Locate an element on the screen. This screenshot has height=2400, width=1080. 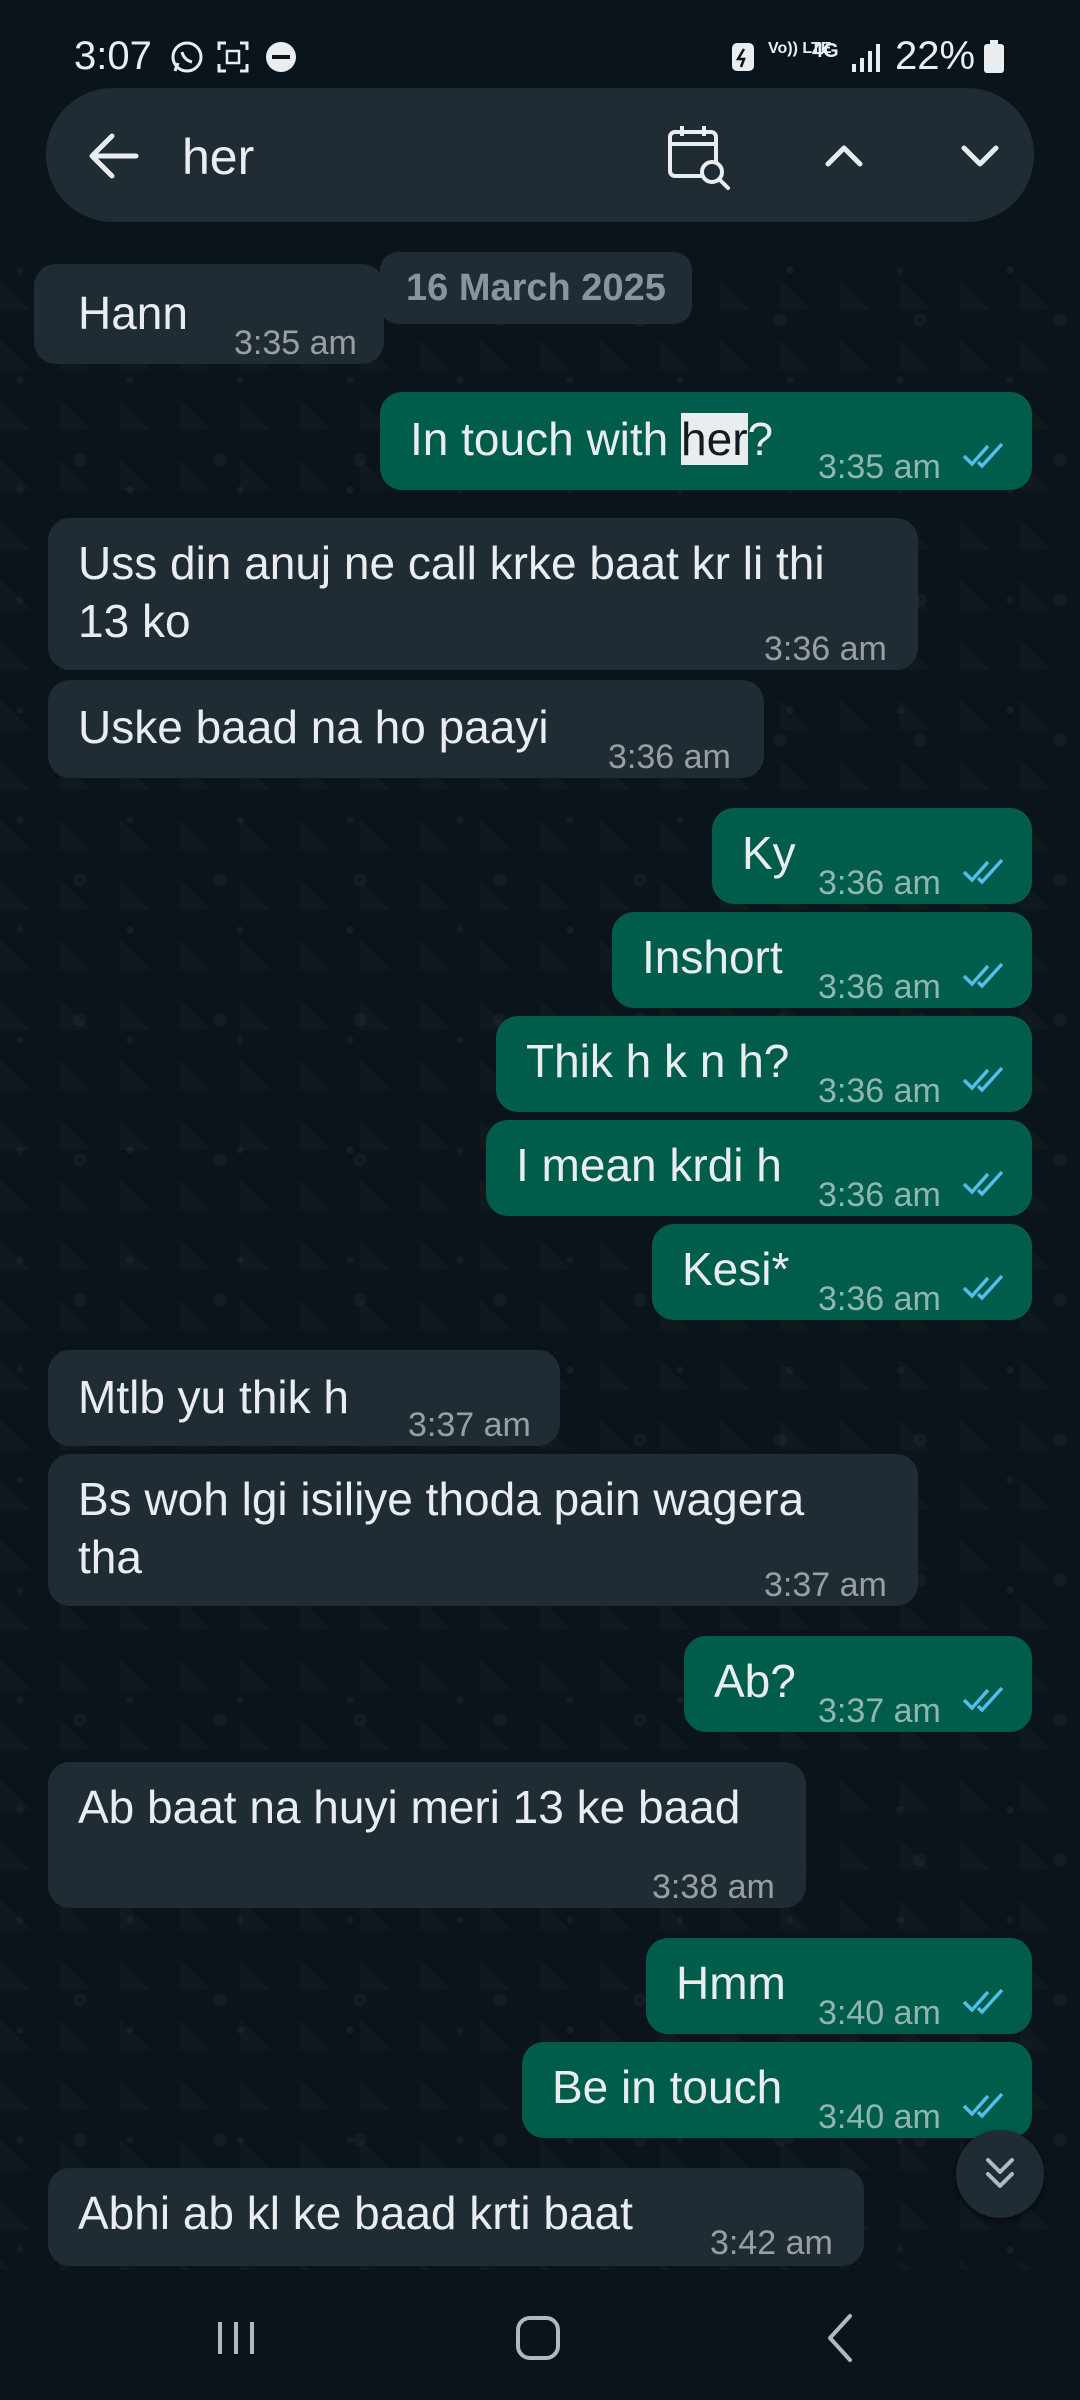
message-bubble-outgoing: Be in touch 3:40 am is located at coordinates (777, 2090).